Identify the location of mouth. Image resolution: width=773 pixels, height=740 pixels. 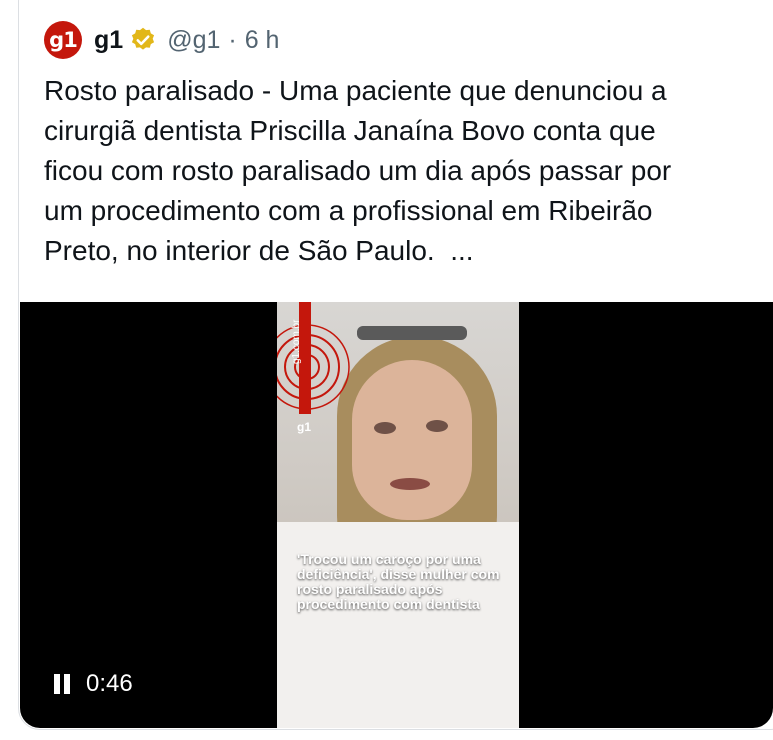
(410, 484).